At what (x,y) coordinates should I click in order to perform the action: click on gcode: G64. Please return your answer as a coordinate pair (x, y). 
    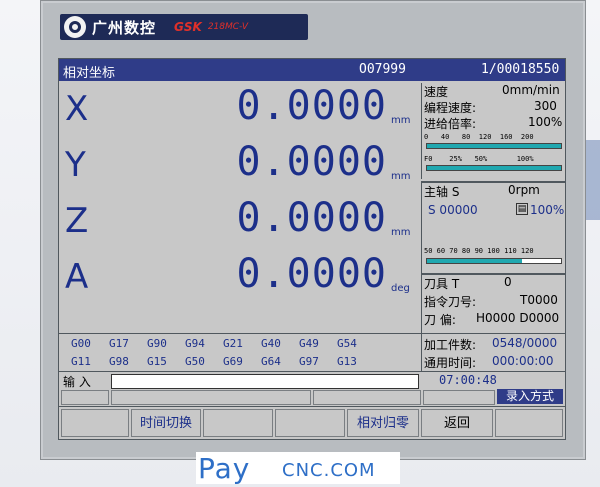
    Looking at the image, I should click on (271, 361).